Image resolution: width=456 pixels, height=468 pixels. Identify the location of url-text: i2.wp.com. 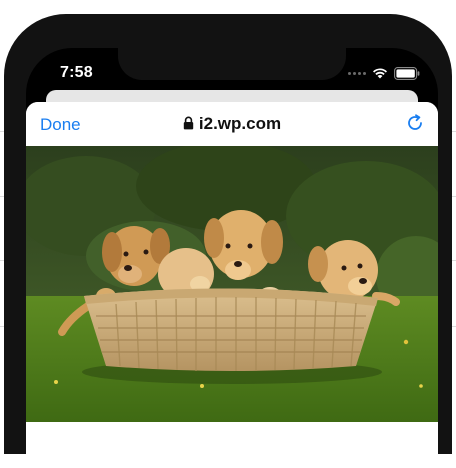
(240, 123).